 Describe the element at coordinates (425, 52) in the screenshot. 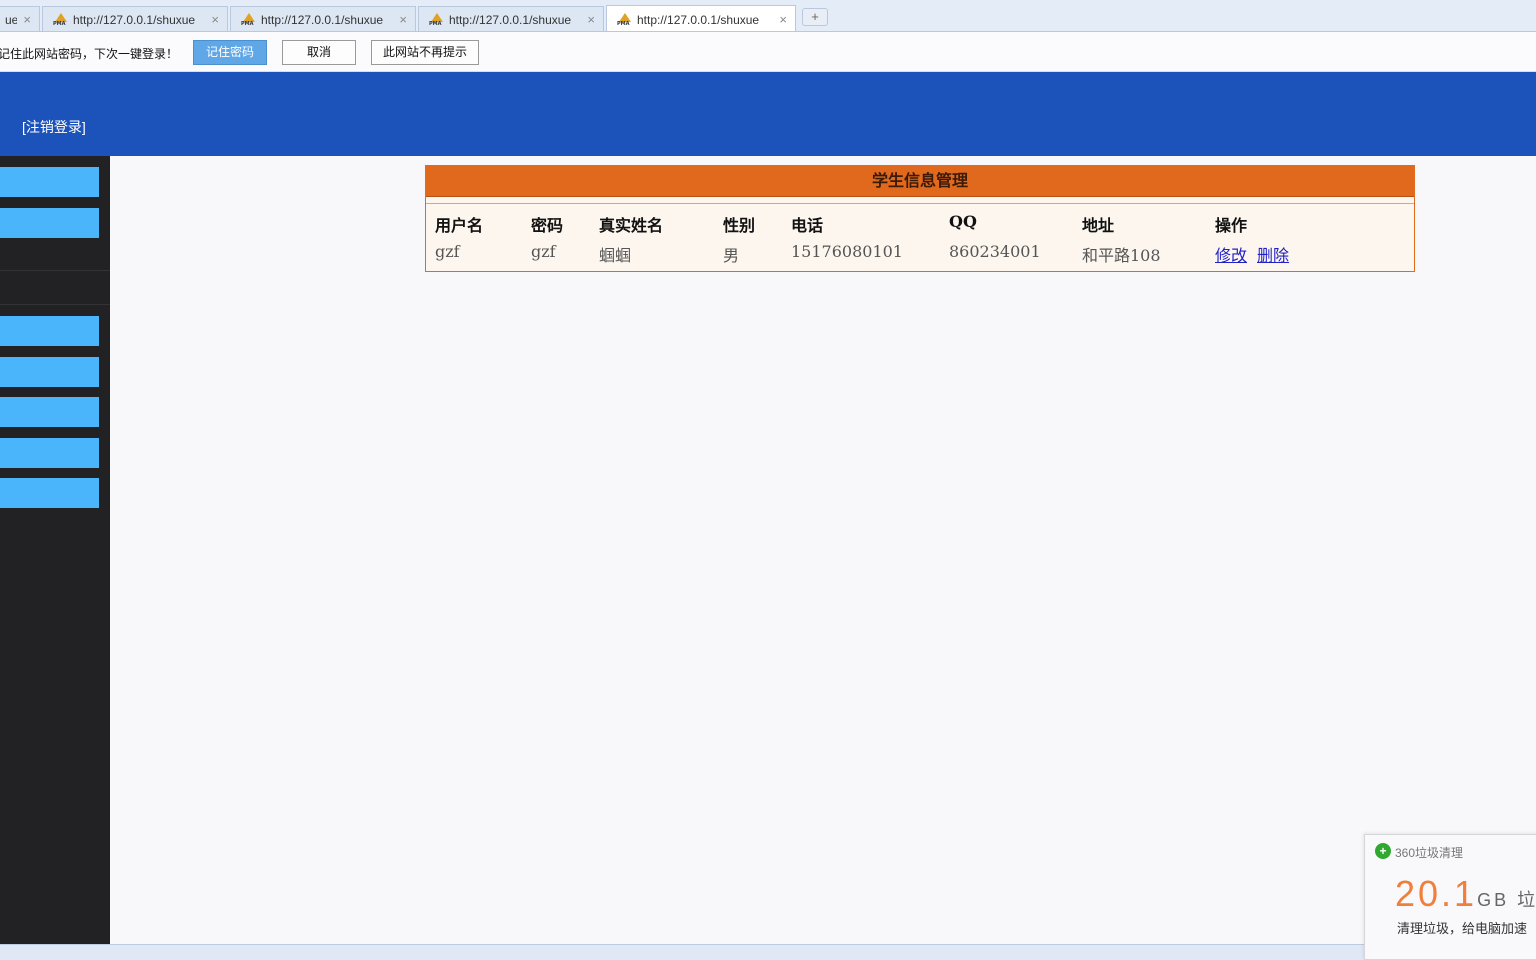

I see `never-prompt-button: 此网站不再提示` at that location.